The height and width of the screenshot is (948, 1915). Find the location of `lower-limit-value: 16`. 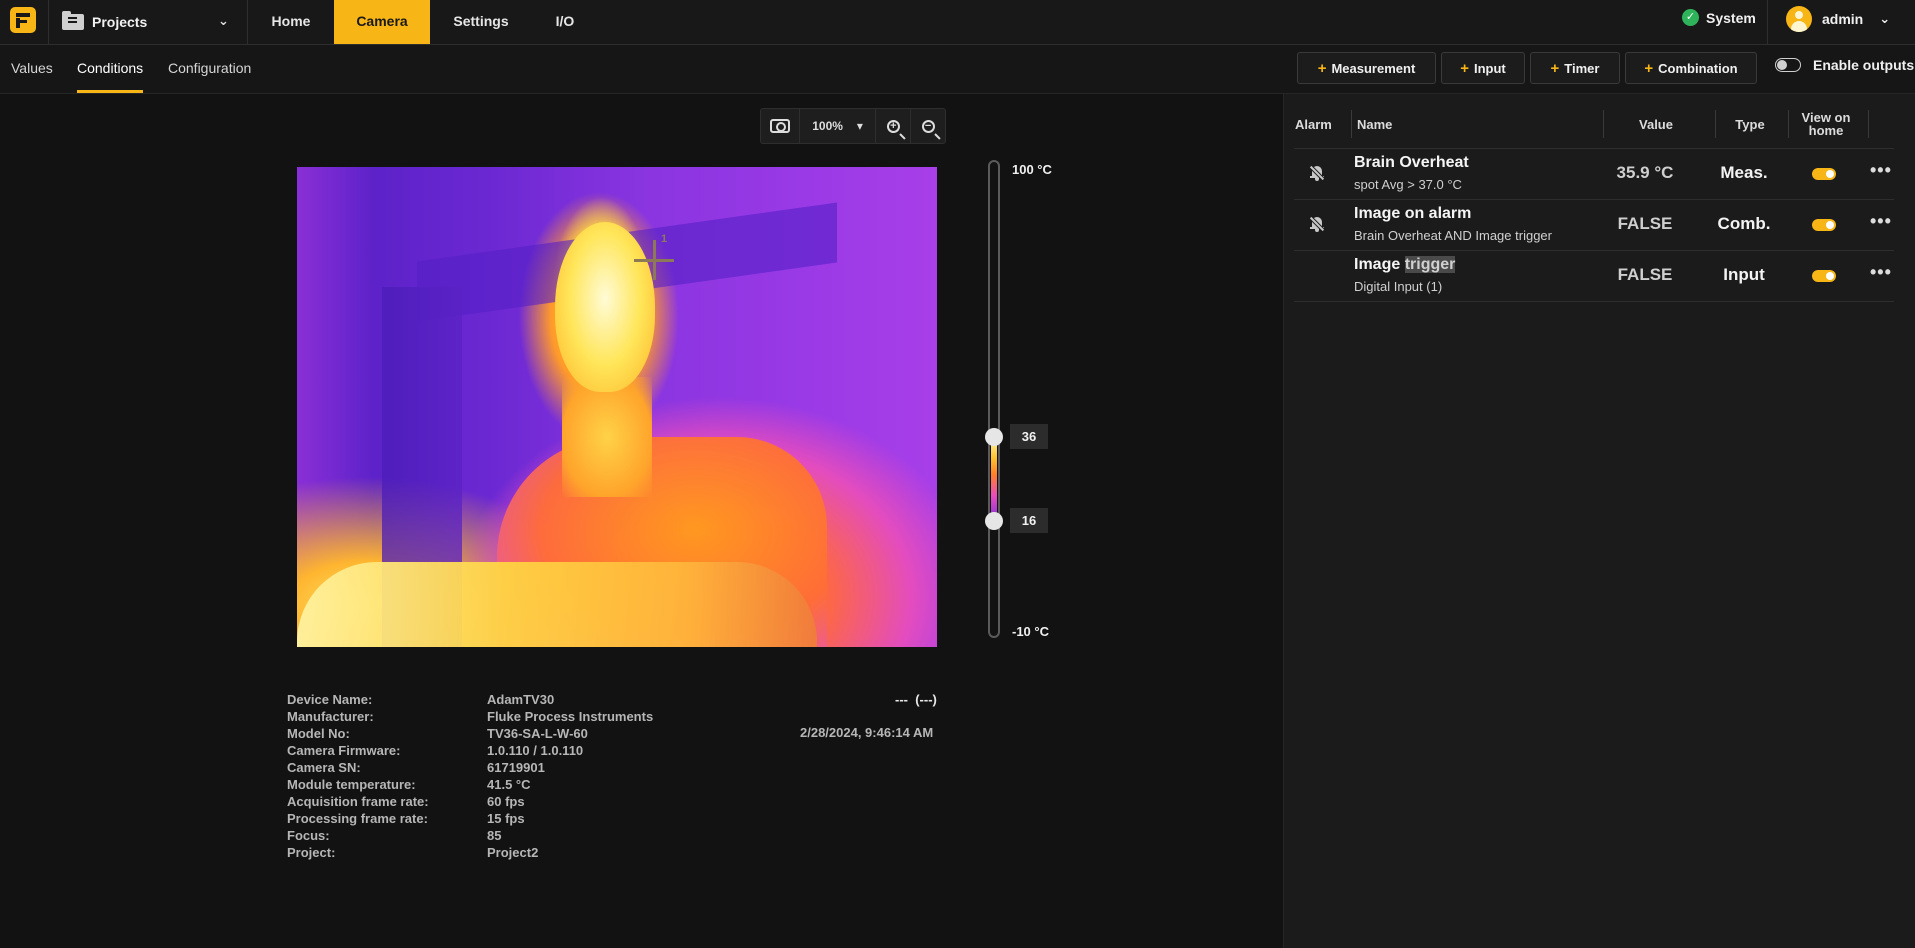

lower-limit-value: 16 is located at coordinates (1029, 520).